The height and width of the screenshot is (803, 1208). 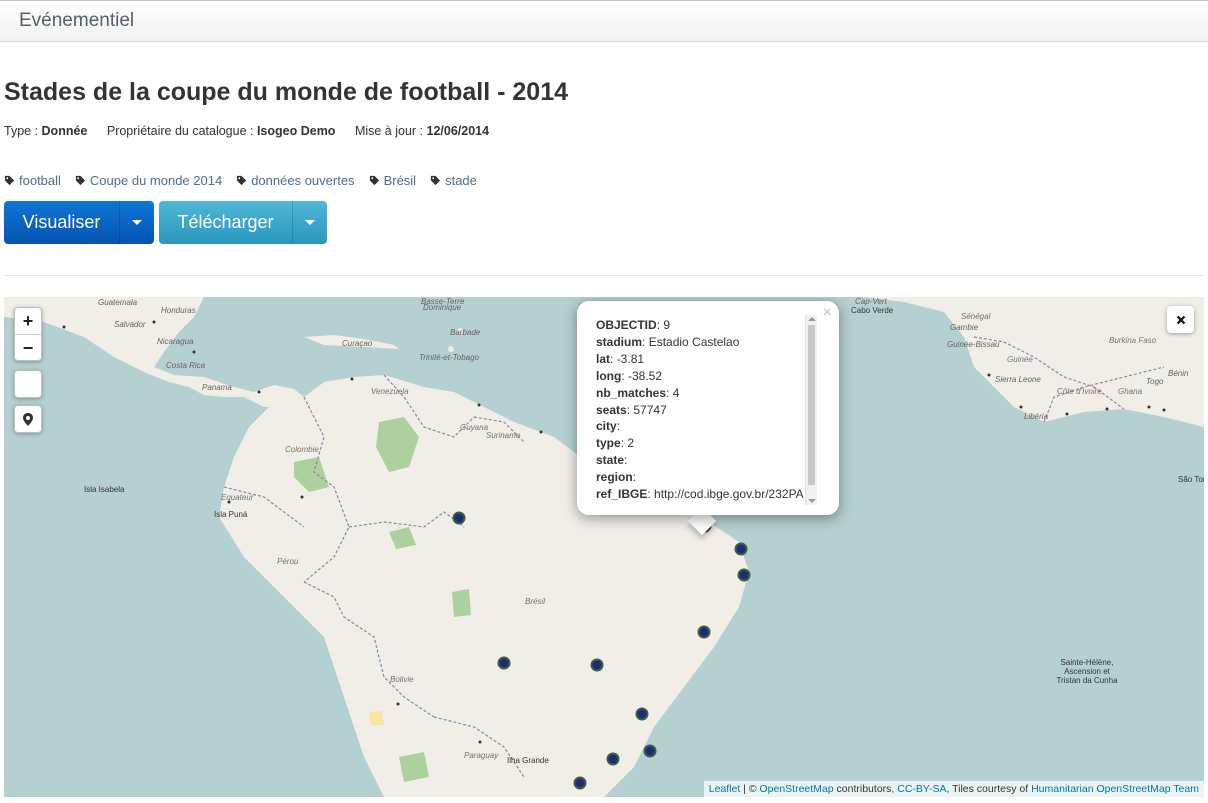 What do you see at coordinates (645, 375) in the screenshot?
I see `field-value: -38.52` at bounding box center [645, 375].